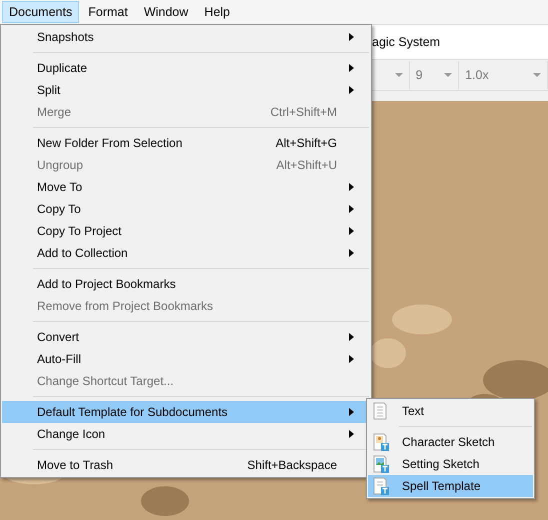 This screenshot has width=548, height=520. I want to click on menu-item: Setting Sketch, so click(450, 464).